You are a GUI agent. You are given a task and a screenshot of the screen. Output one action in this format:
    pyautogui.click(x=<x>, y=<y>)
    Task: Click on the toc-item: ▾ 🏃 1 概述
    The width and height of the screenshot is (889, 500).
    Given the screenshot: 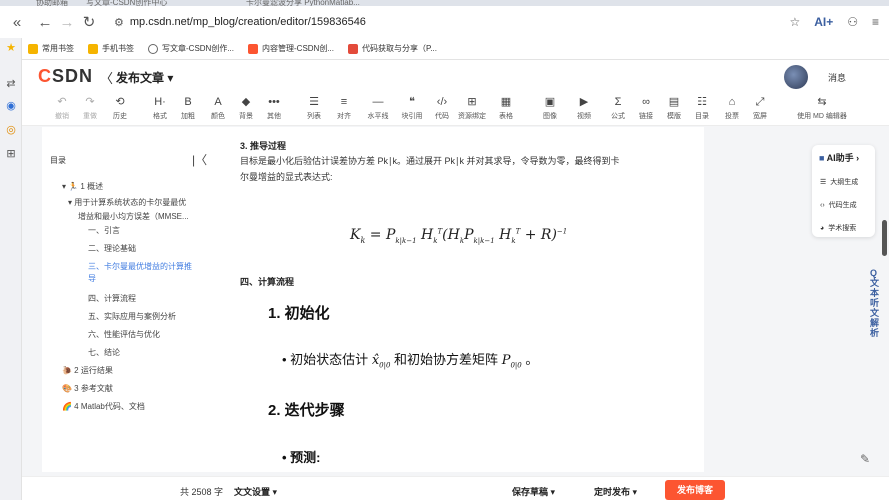 What is the action you would take?
    pyautogui.click(x=82, y=186)
    